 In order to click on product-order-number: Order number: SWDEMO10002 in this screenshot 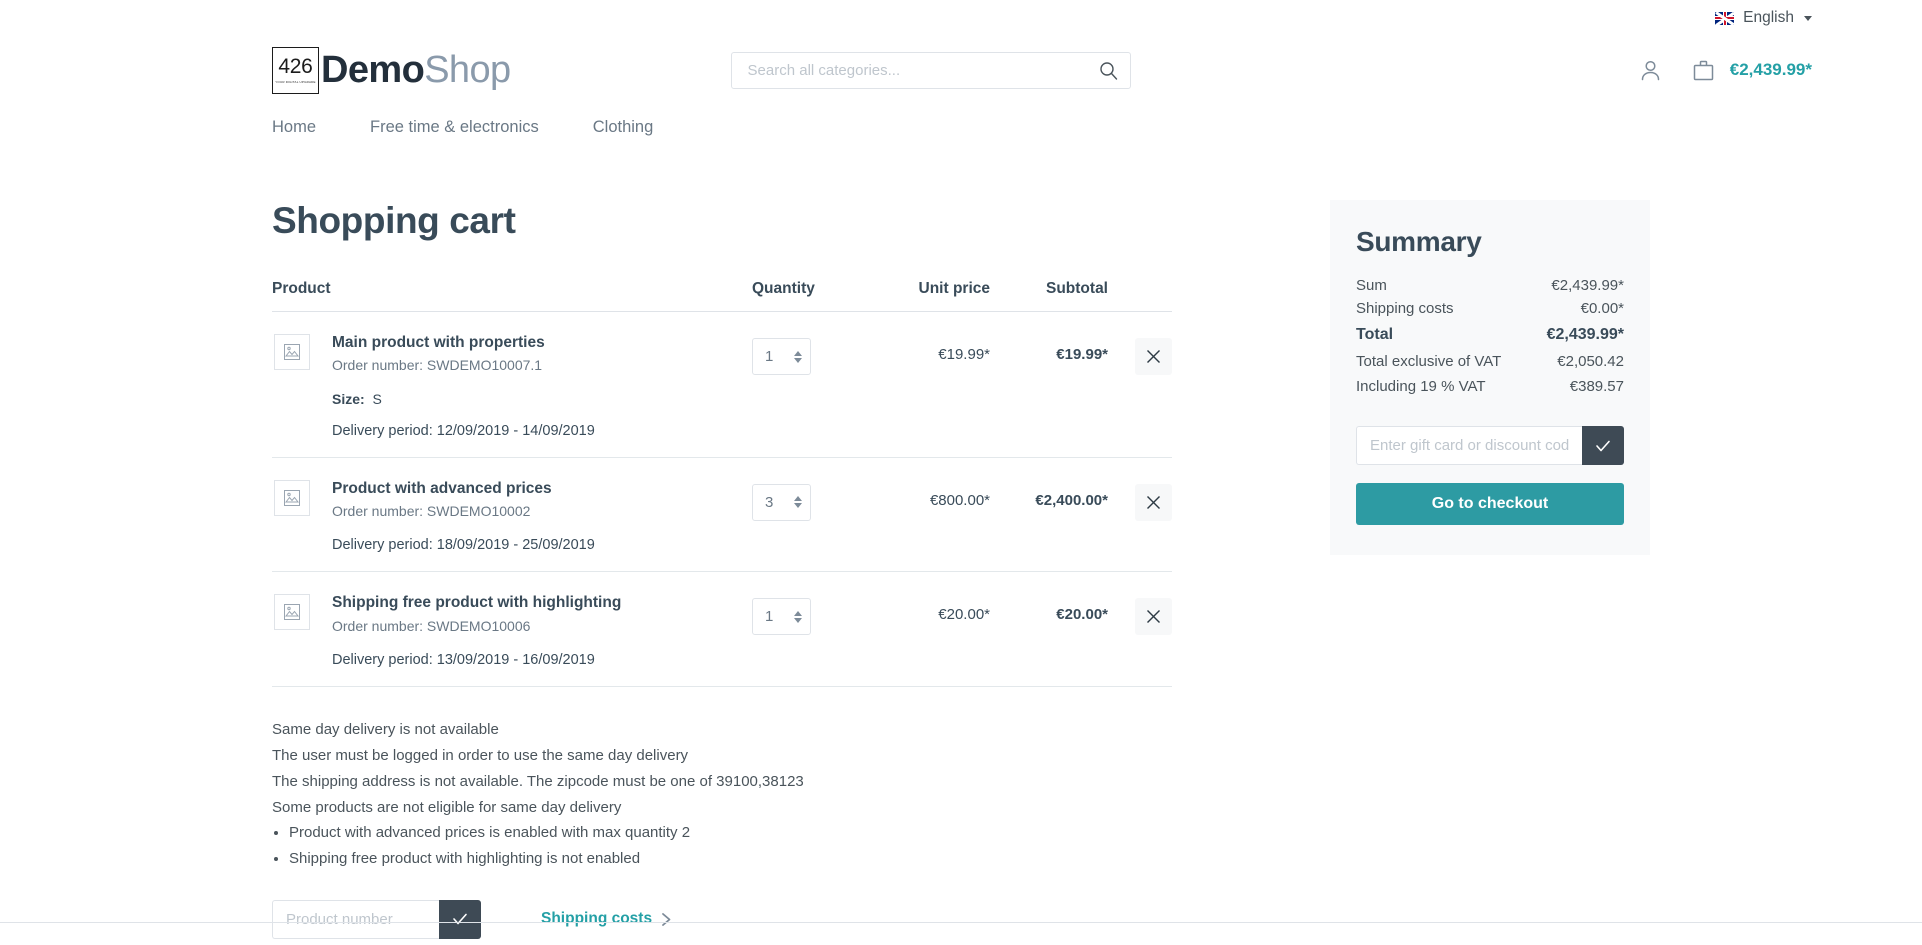, I will do `click(431, 510)`.